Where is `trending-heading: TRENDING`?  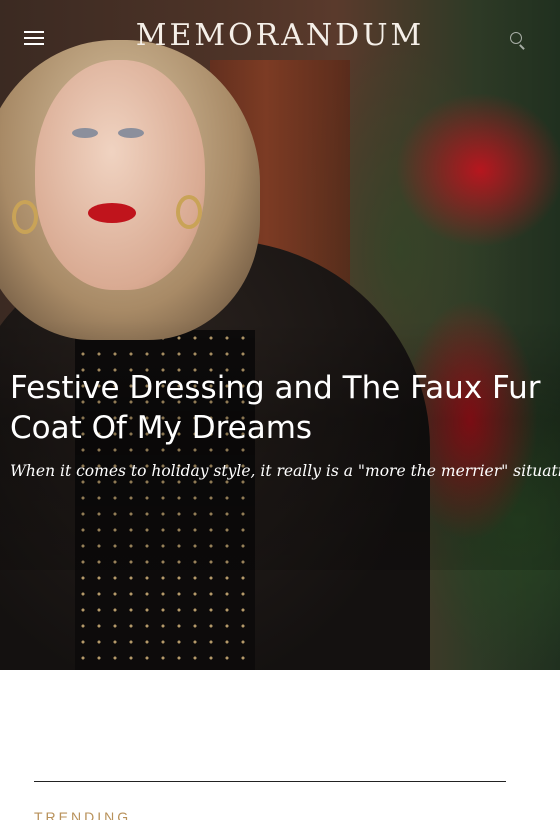 trending-heading: TRENDING is located at coordinates (83, 814).